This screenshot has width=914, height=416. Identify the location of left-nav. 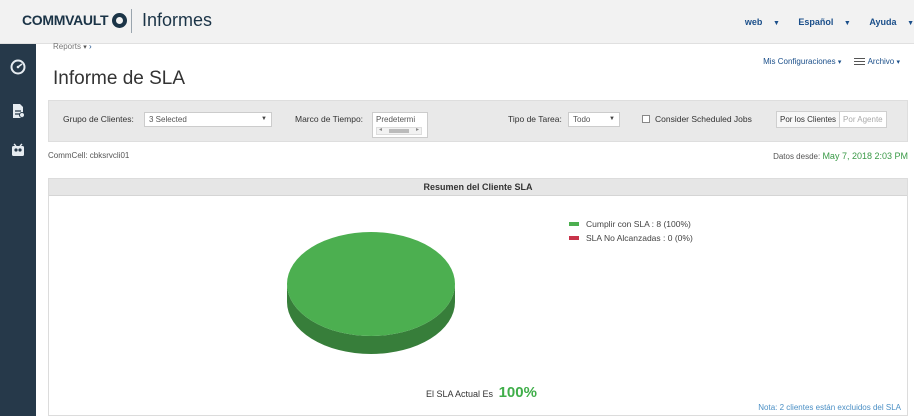
(18, 230).